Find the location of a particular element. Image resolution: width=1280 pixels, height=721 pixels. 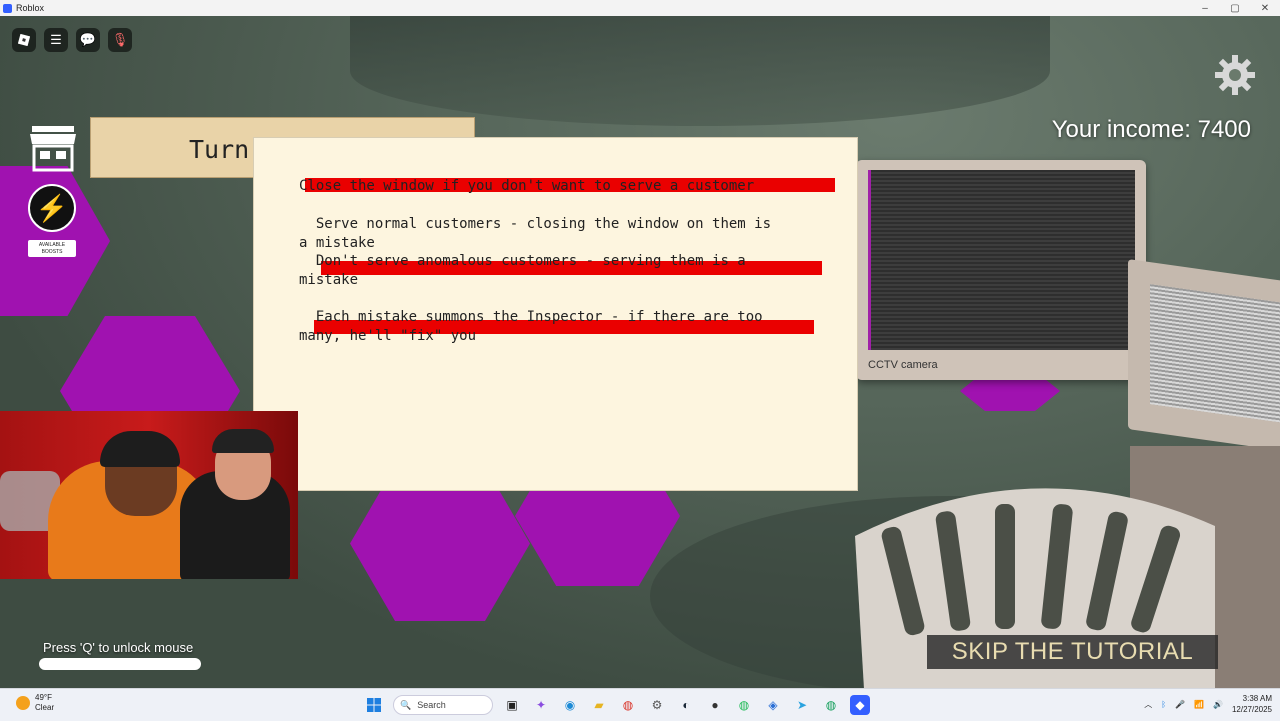

shop-icon is located at coordinates (53, 148).